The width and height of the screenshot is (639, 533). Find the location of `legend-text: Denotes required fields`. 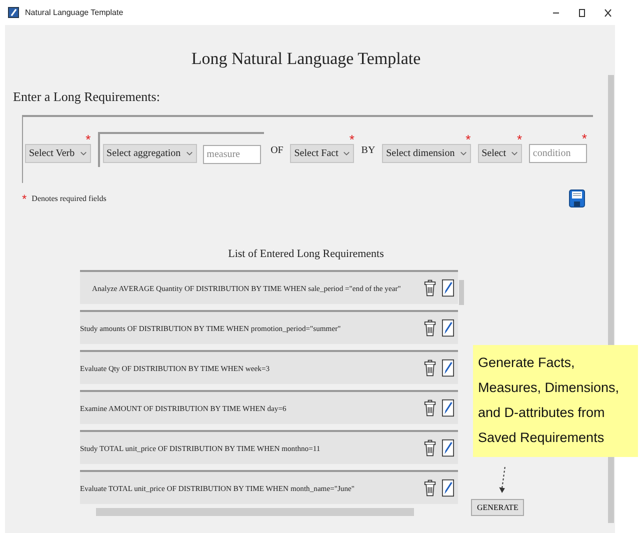

legend-text: Denotes required fields is located at coordinates (69, 198).